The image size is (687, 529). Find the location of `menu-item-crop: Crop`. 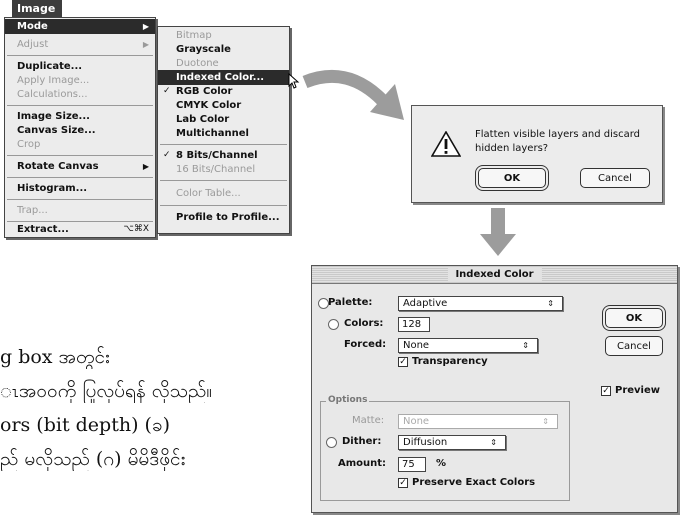

menu-item-crop: Crop is located at coordinates (80, 144).